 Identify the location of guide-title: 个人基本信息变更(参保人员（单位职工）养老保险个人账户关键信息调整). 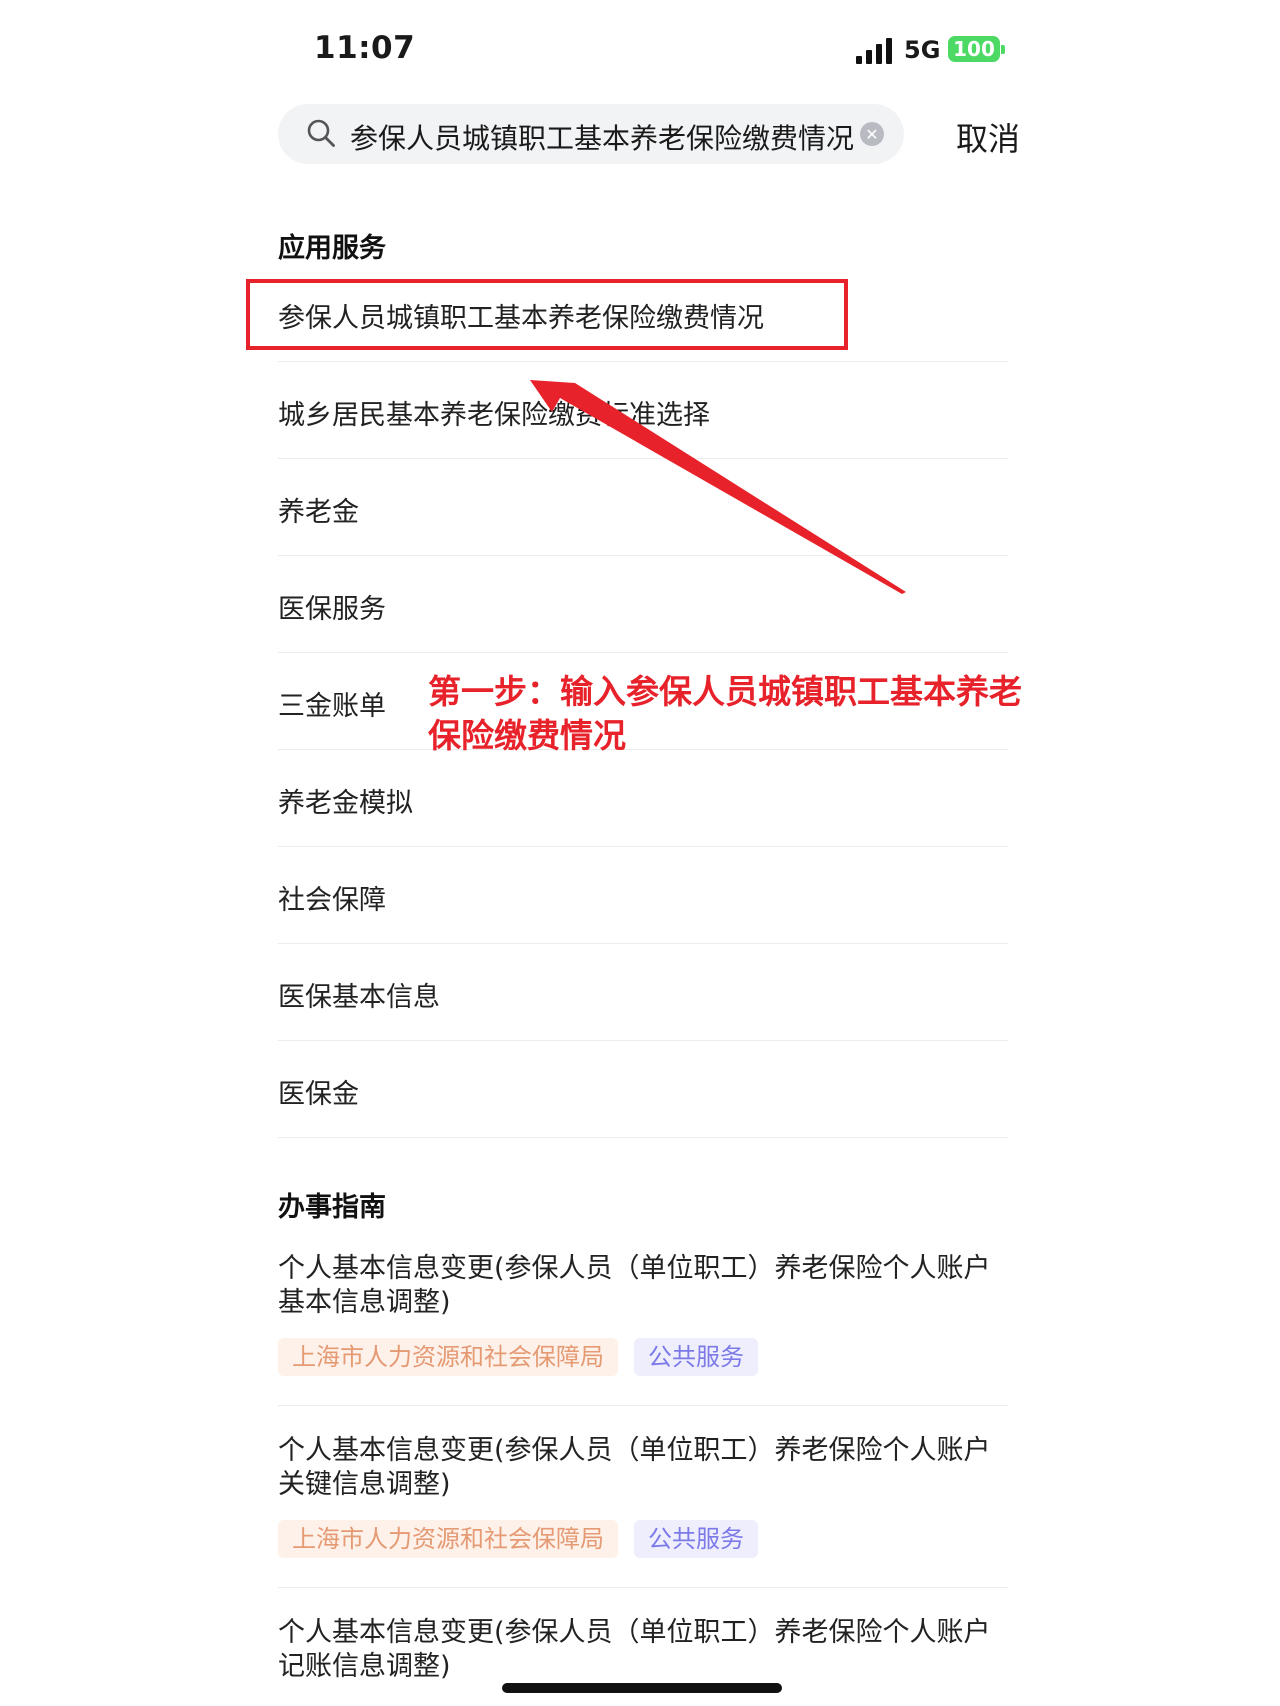
(643, 1468).